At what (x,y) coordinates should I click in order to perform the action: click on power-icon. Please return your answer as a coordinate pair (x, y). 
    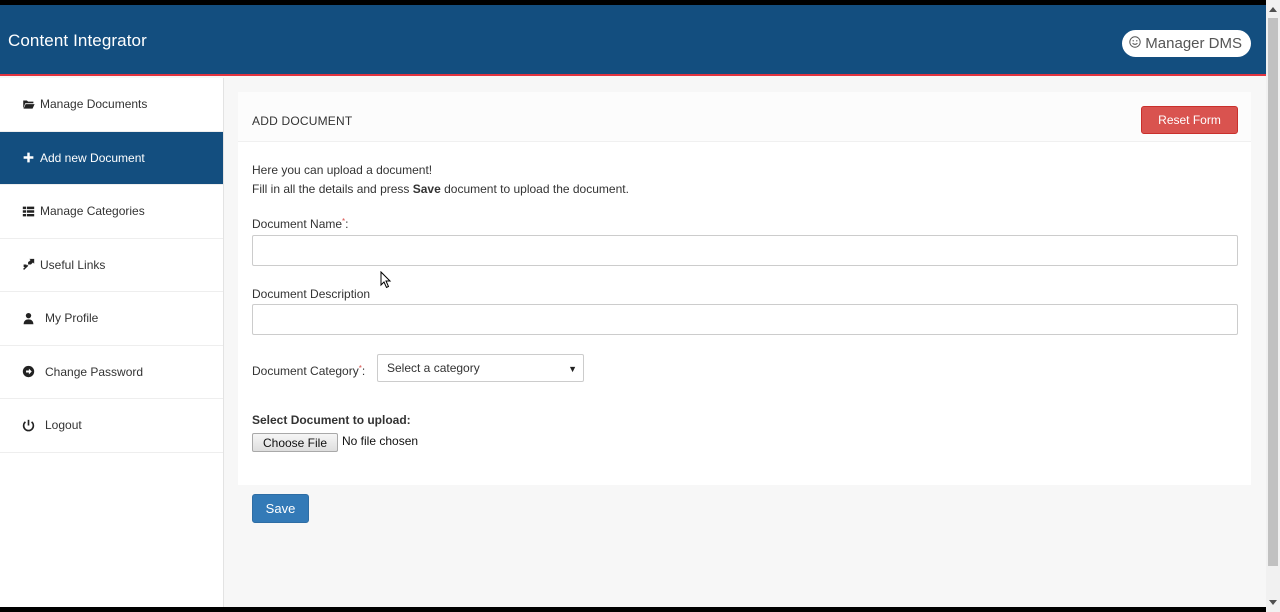
    Looking at the image, I should click on (28, 425).